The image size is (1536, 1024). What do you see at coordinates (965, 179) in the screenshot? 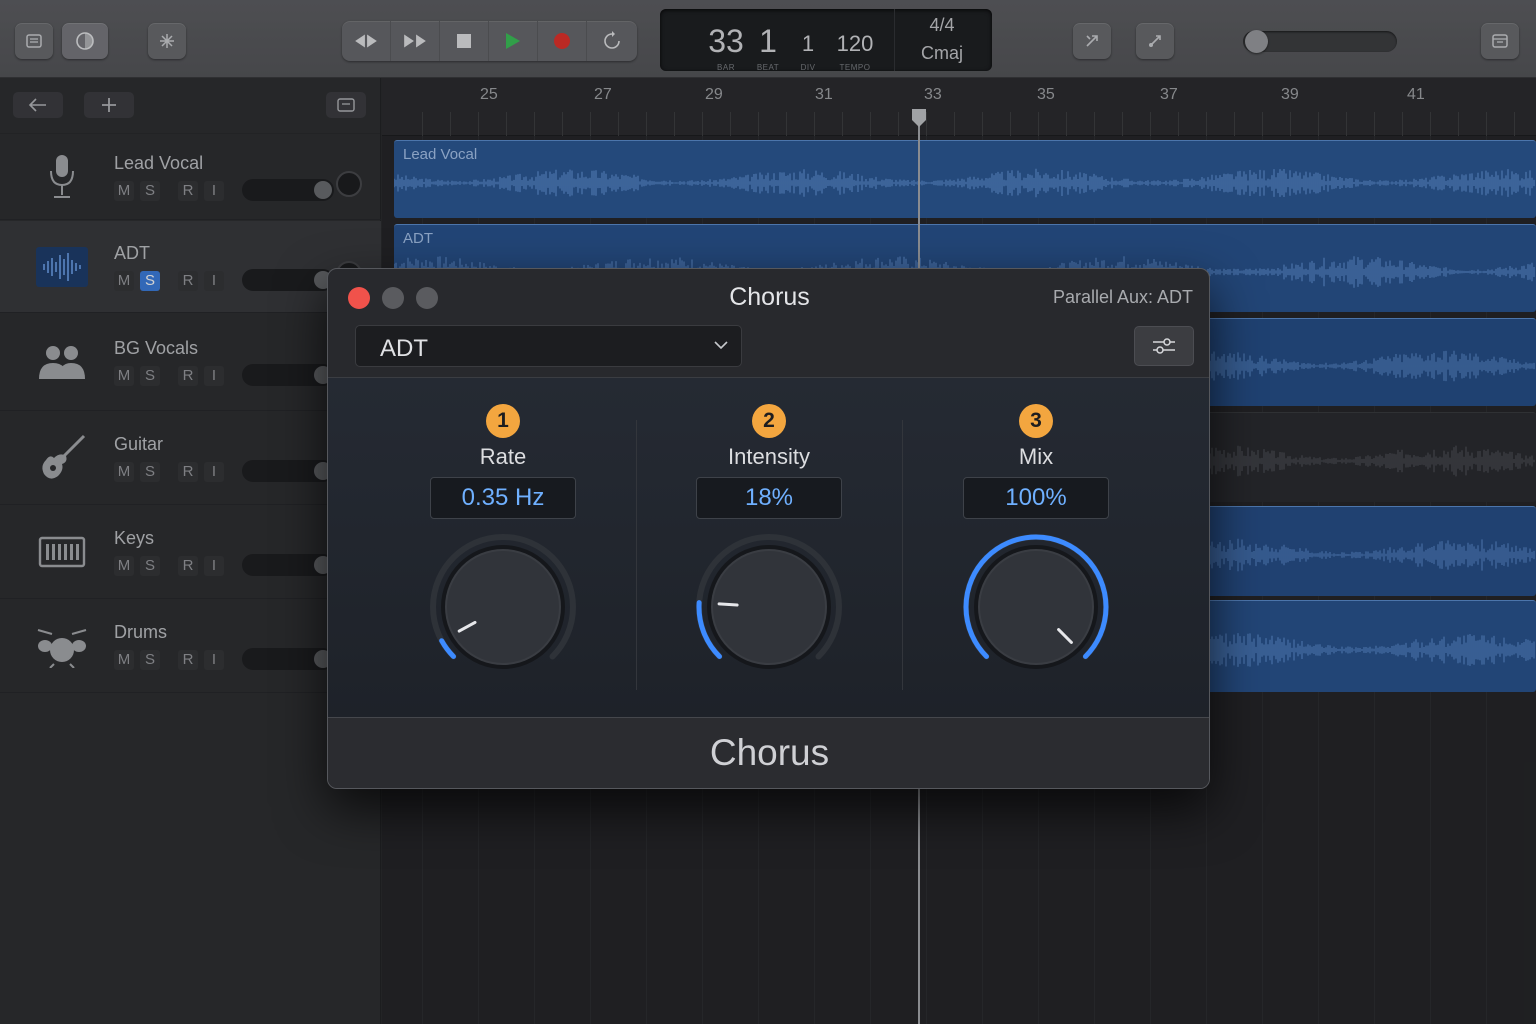
I see `region-lead-vocal: Lead Vocal` at bounding box center [965, 179].